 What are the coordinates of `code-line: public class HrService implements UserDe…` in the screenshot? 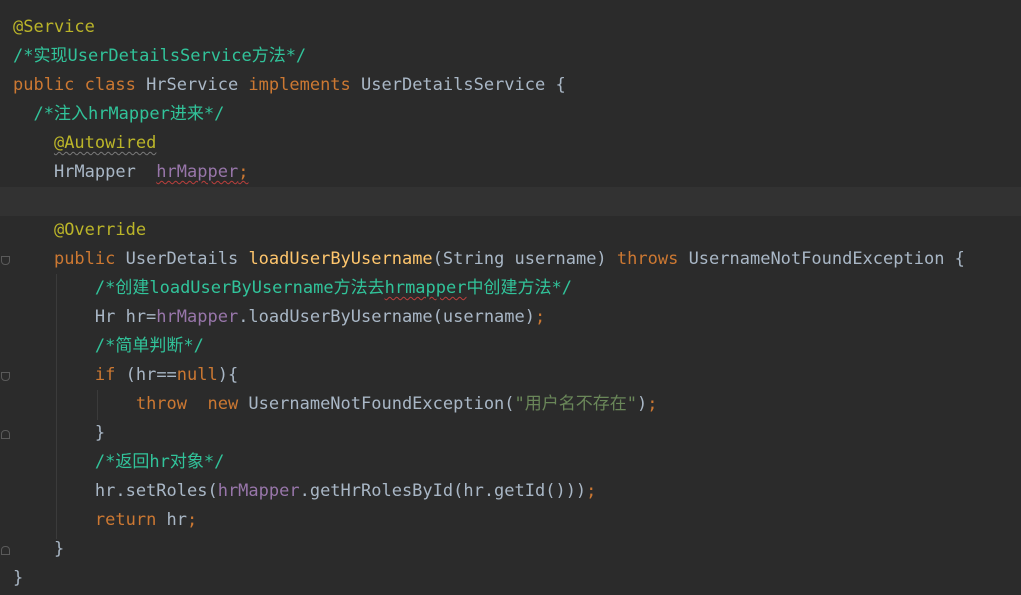 It's located at (510, 85).